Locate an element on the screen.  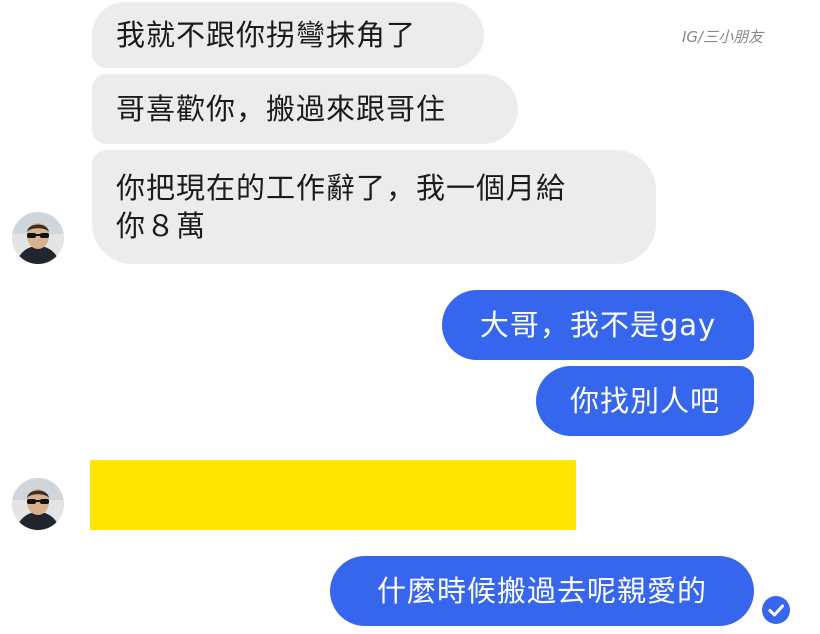
outgoing-message: 你找別人吧 is located at coordinates (645, 401).